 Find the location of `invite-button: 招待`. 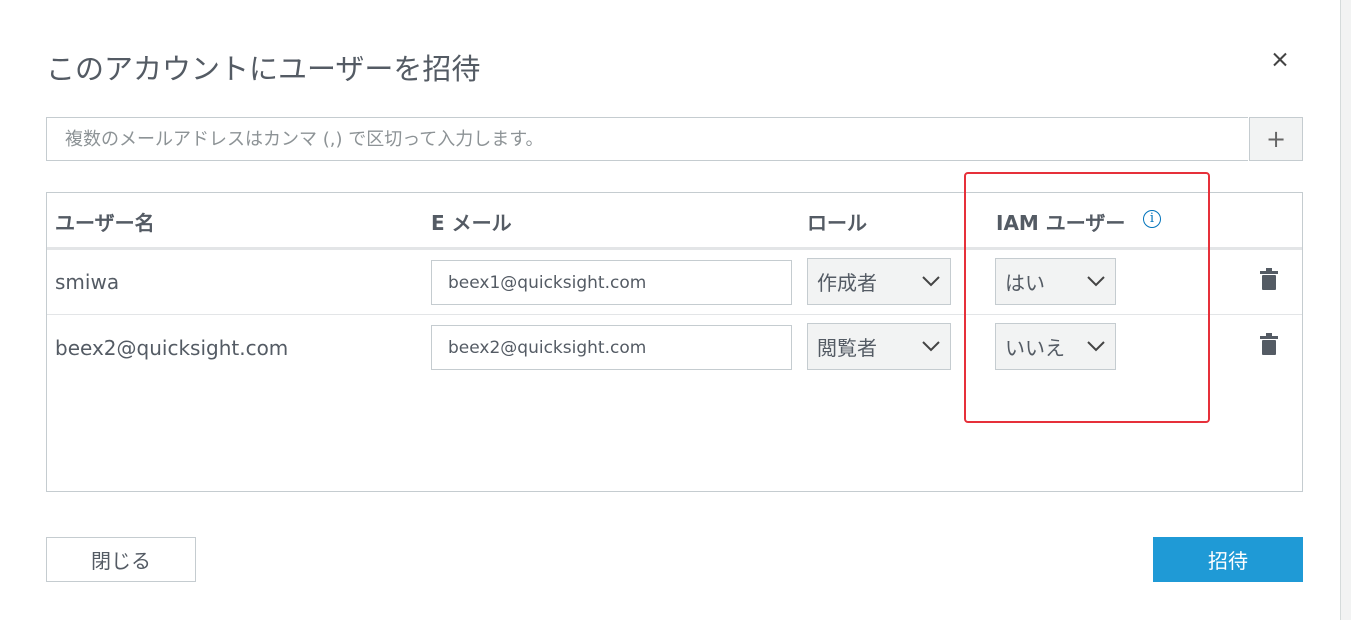

invite-button: 招待 is located at coordinates (1228, 559).